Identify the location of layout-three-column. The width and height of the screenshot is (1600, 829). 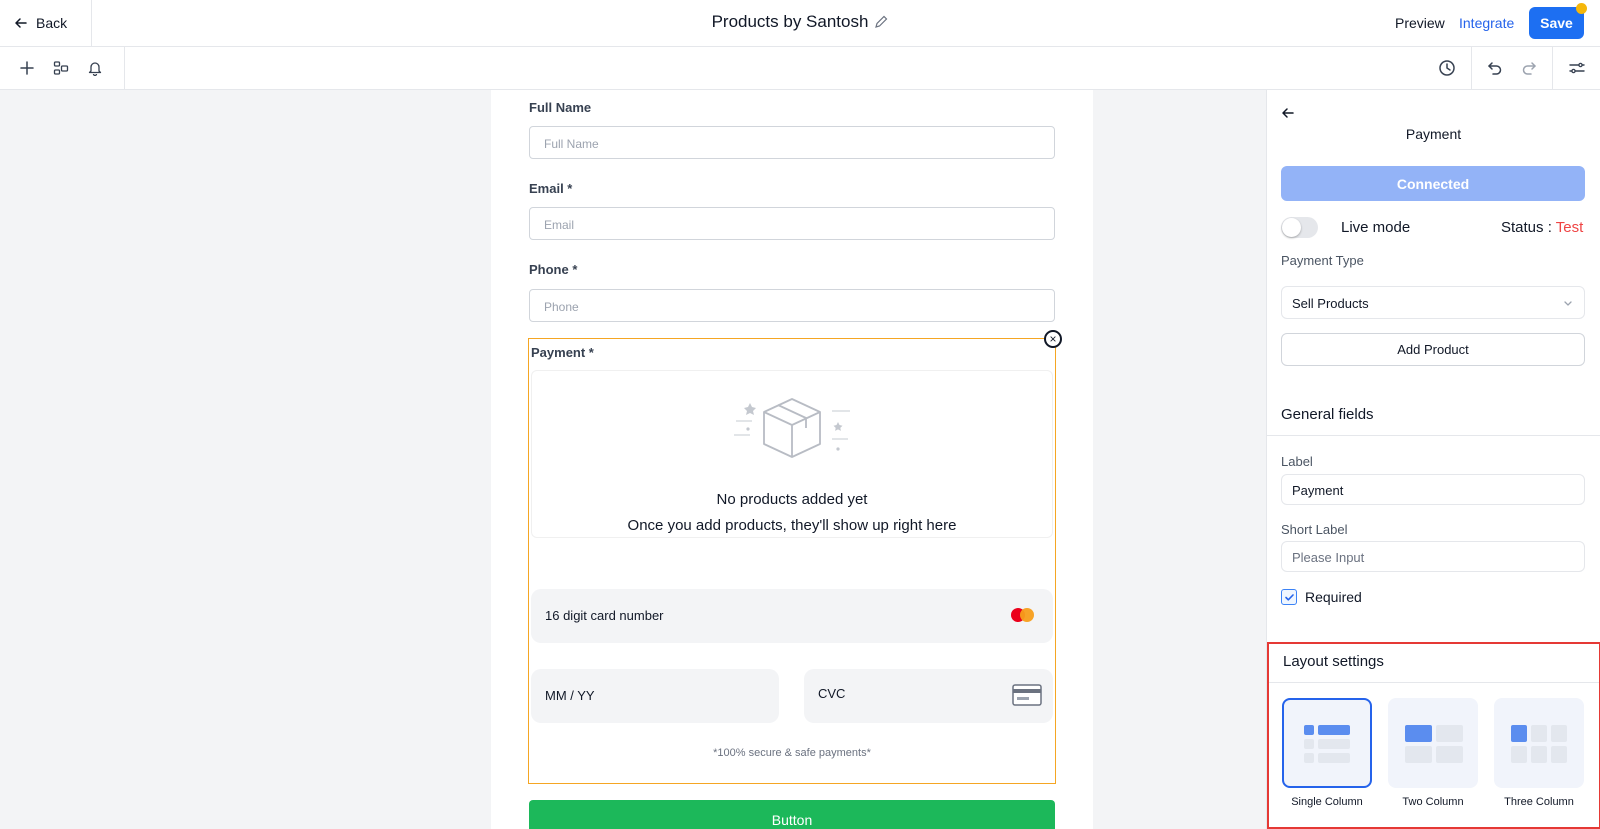
(1539, 743).